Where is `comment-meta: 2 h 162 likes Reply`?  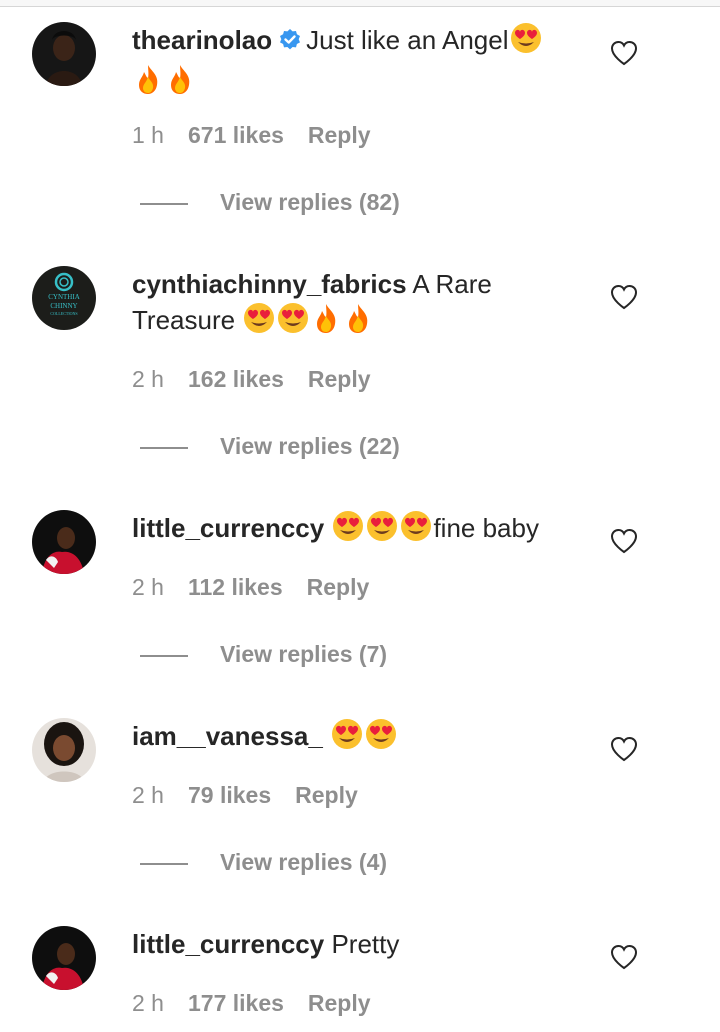
comment-meta: 2 h 162 likes Reply is located at coordinates (251, 379).